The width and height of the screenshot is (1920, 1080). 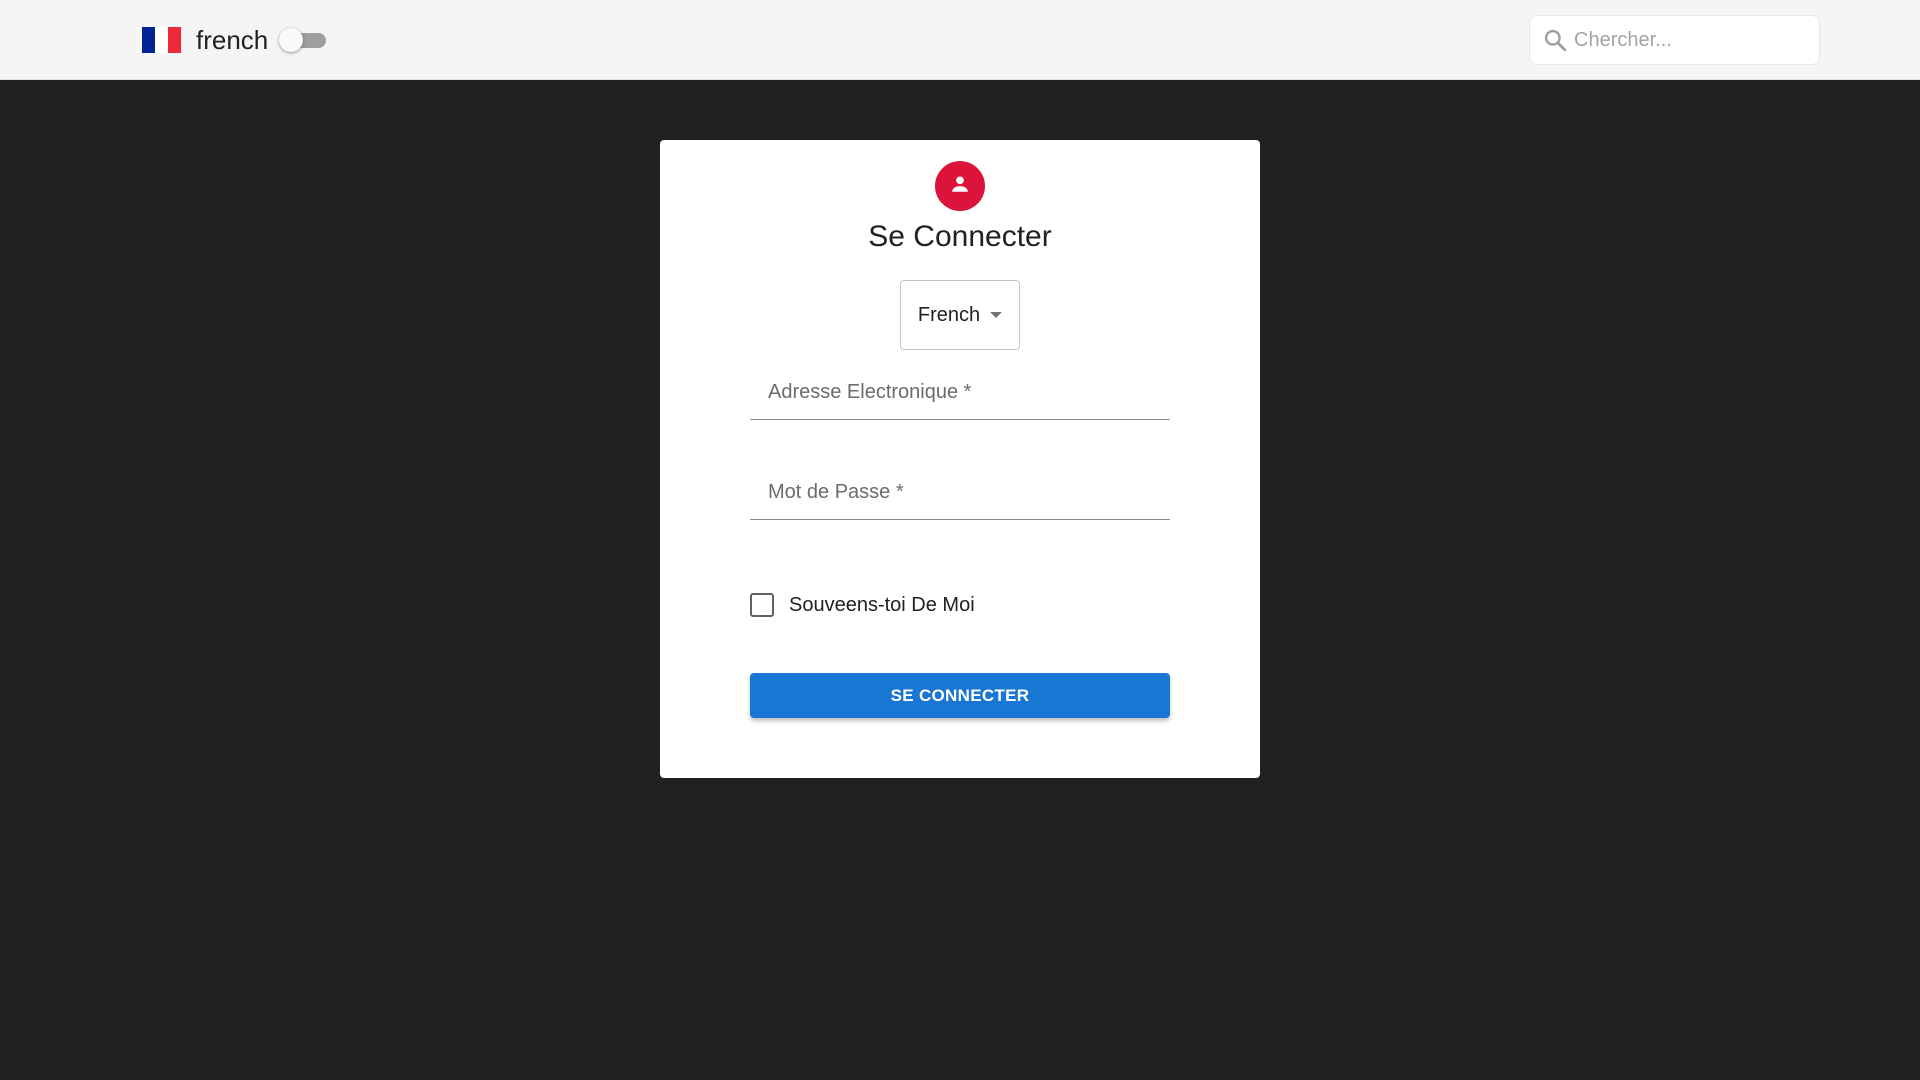 What do you see at coordinates (232, 39) in the screenshot?
I see `brand-name: french` at bounding box center [232, 39].